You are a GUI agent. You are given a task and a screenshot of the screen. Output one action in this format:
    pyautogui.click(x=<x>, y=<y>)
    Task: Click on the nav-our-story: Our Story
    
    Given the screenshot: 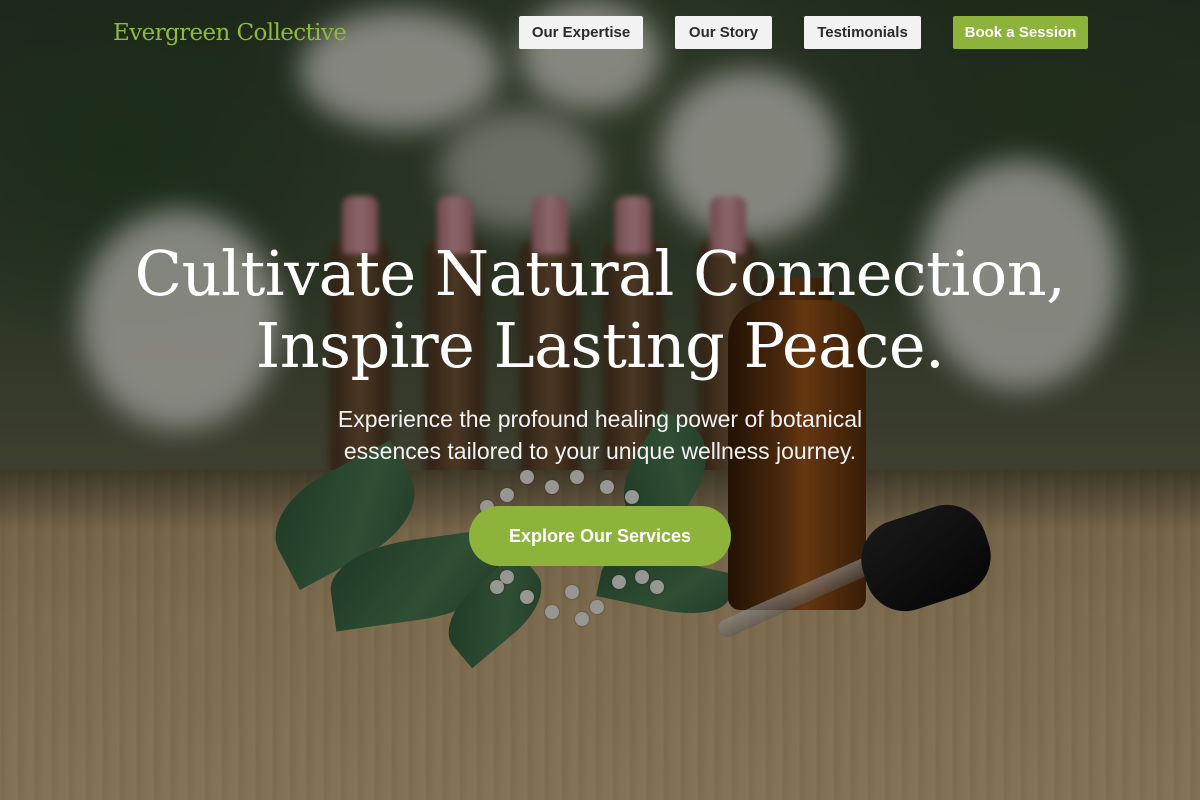 What is the action you would take?
    pyautogui.click(x=723, y=32)
    